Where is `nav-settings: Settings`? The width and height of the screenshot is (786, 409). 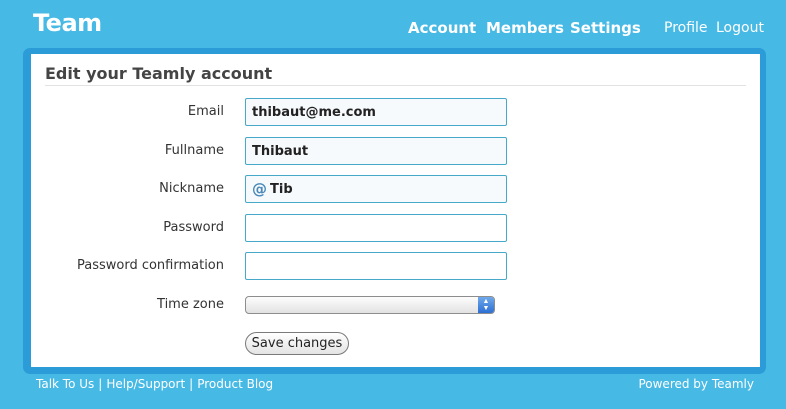 nav-settings: Settings is located at coordinates (605, 28).